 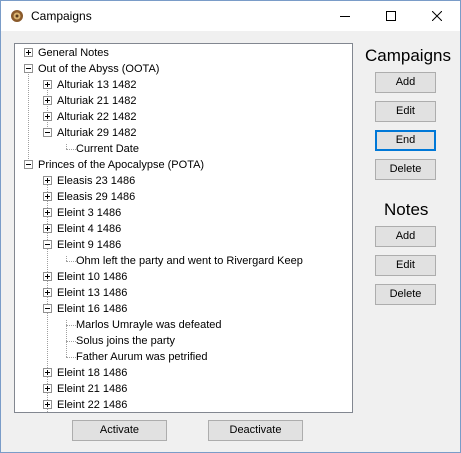 What do you see at coordinates (405, 265) in the screenshot?
I see `note-edit-button: Edit` at bounding box center [405, 265].